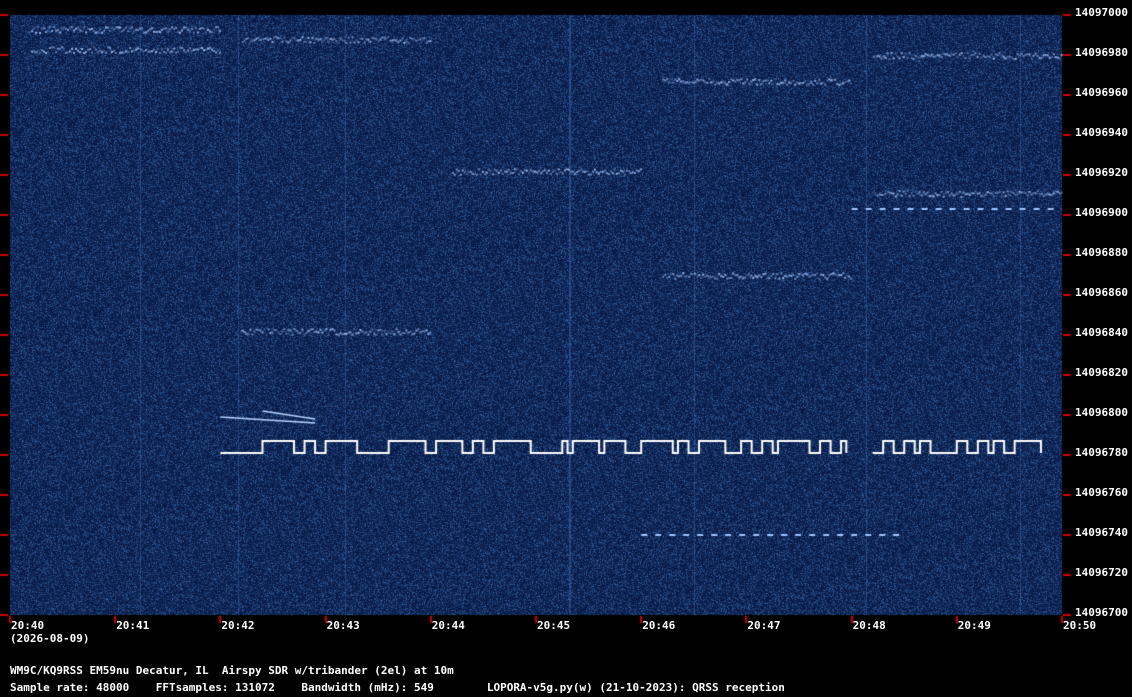 The width and height of the screenshot is (1132, 697). I want to click on date-label: (2026-08-09), so click(50, 638).